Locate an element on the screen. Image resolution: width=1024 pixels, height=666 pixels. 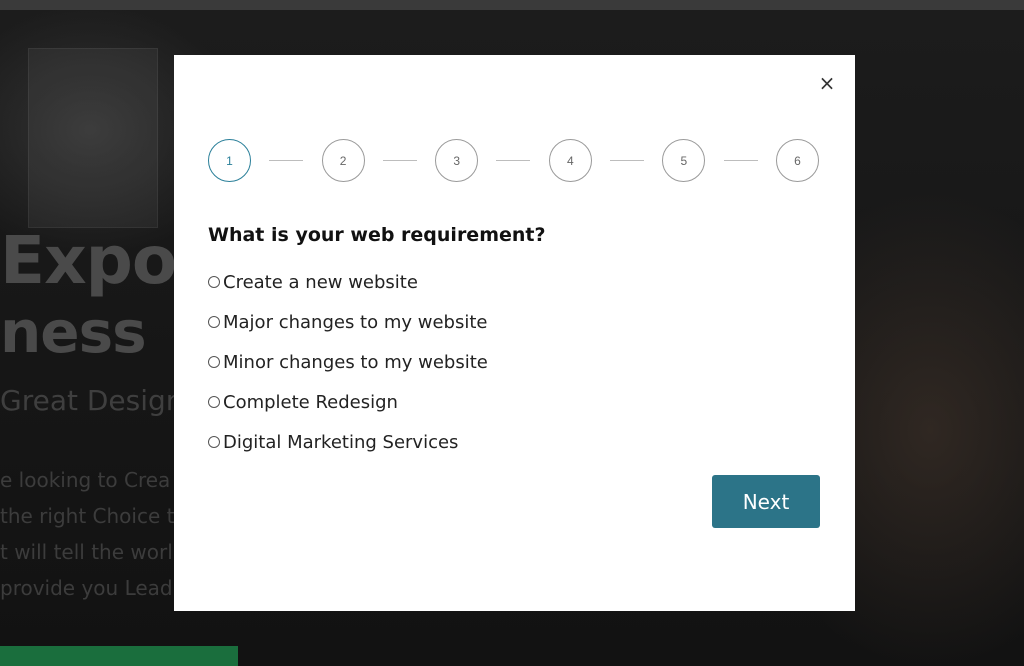
step-5: 5 is located at coordinates (684, 160).